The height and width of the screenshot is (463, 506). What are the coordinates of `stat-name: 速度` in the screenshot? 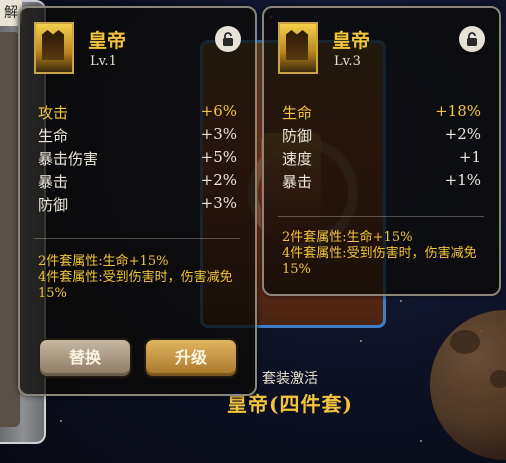 It's located at (297, 159).